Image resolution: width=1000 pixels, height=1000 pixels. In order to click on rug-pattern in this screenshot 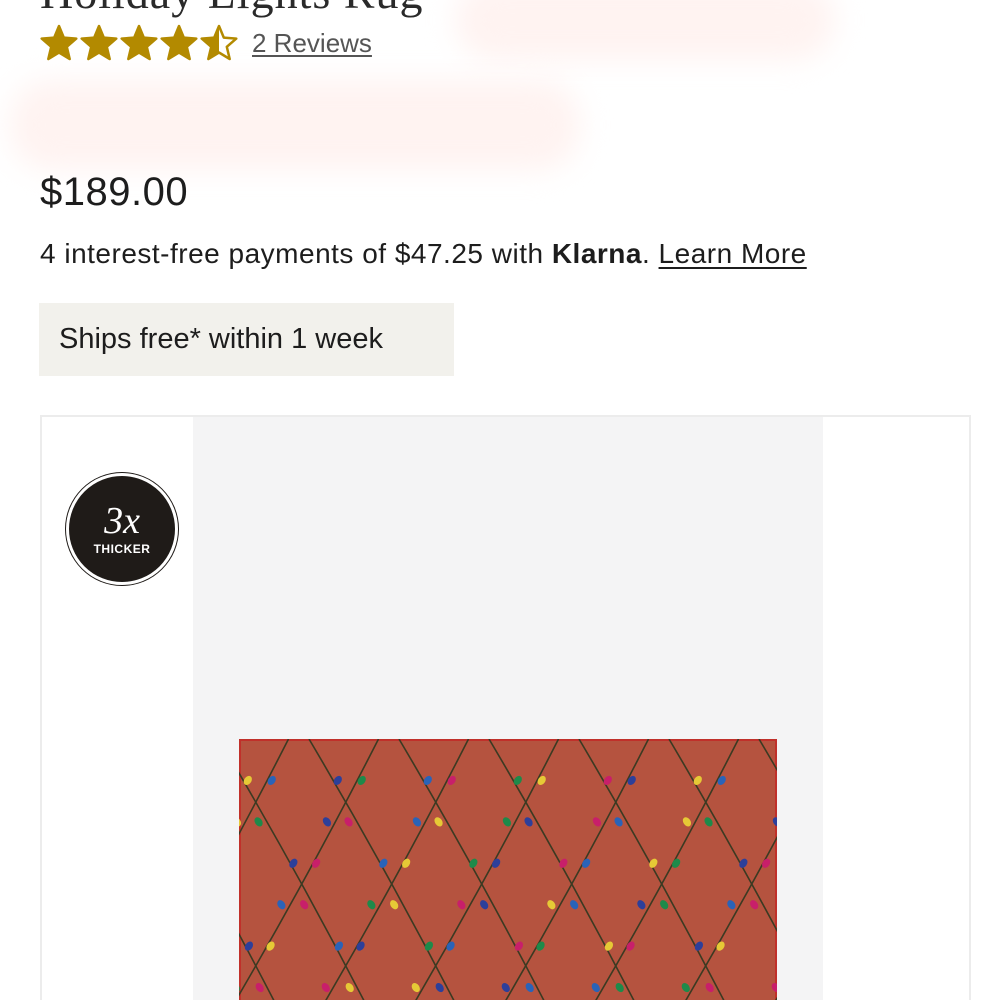, I will do `click(508, 869)`.